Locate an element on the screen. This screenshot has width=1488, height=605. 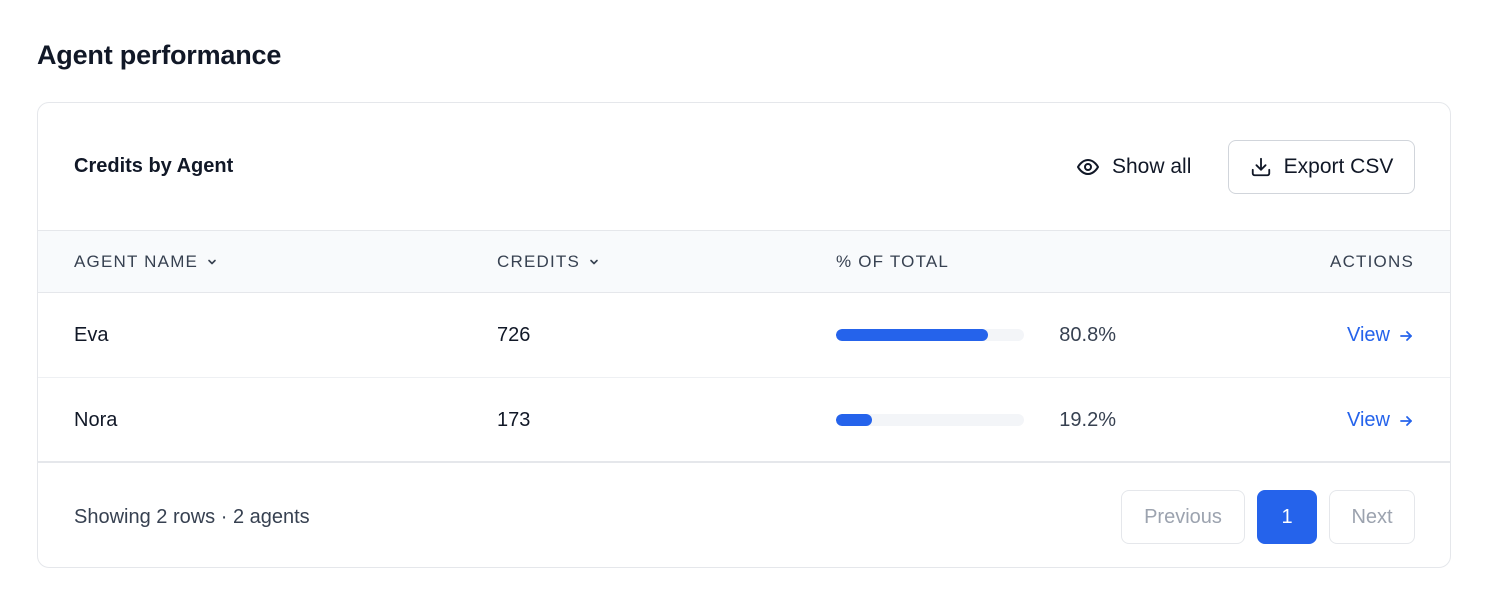
column-label: % OF TOTAL is located at coordinates (893, 261).